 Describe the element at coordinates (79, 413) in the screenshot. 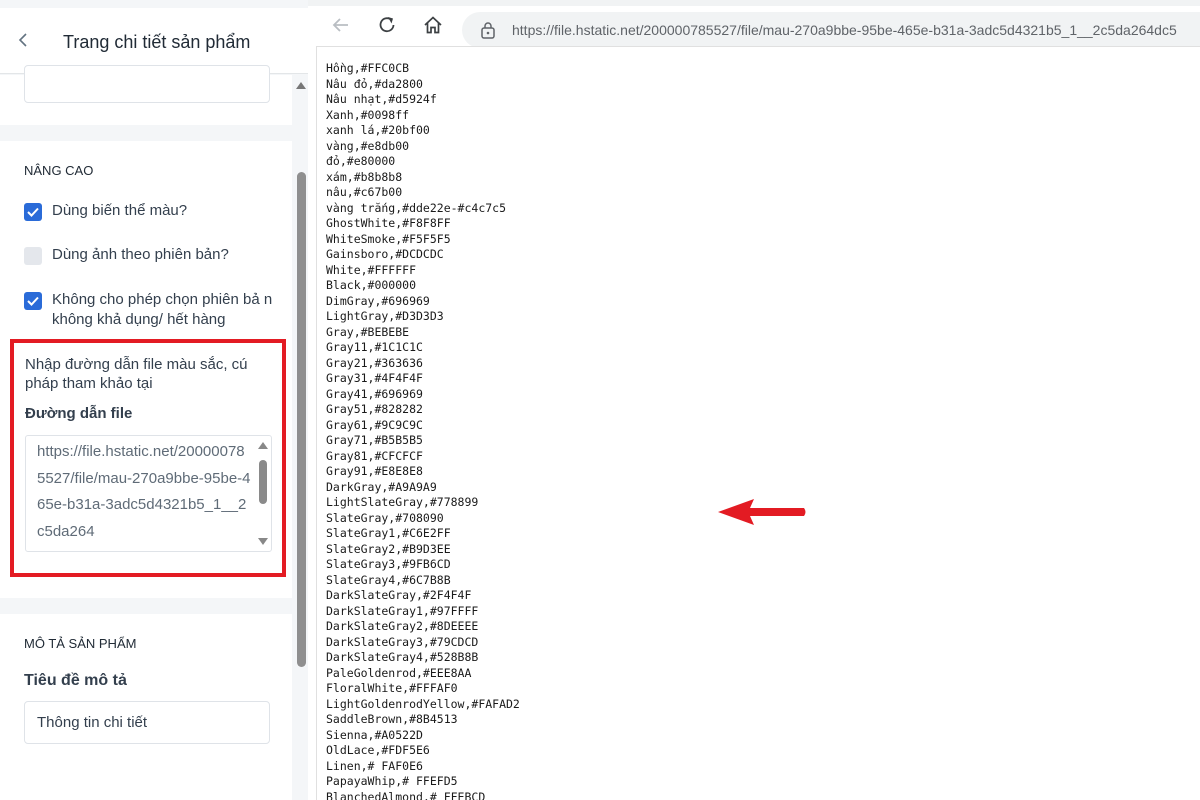

I see `path-field-label: Đường dẫn file` at that location.